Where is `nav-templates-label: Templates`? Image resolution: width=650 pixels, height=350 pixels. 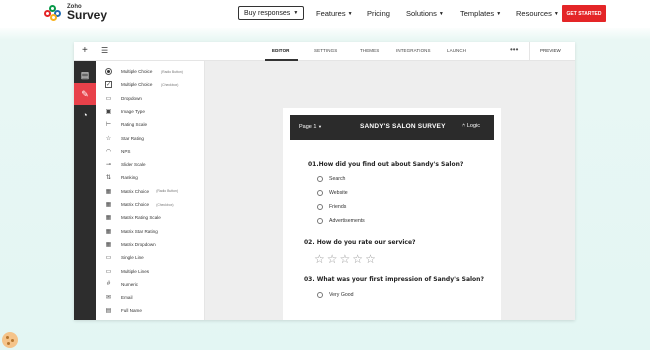
nav-templates-label: Templates is located at coordinates (477, 13).